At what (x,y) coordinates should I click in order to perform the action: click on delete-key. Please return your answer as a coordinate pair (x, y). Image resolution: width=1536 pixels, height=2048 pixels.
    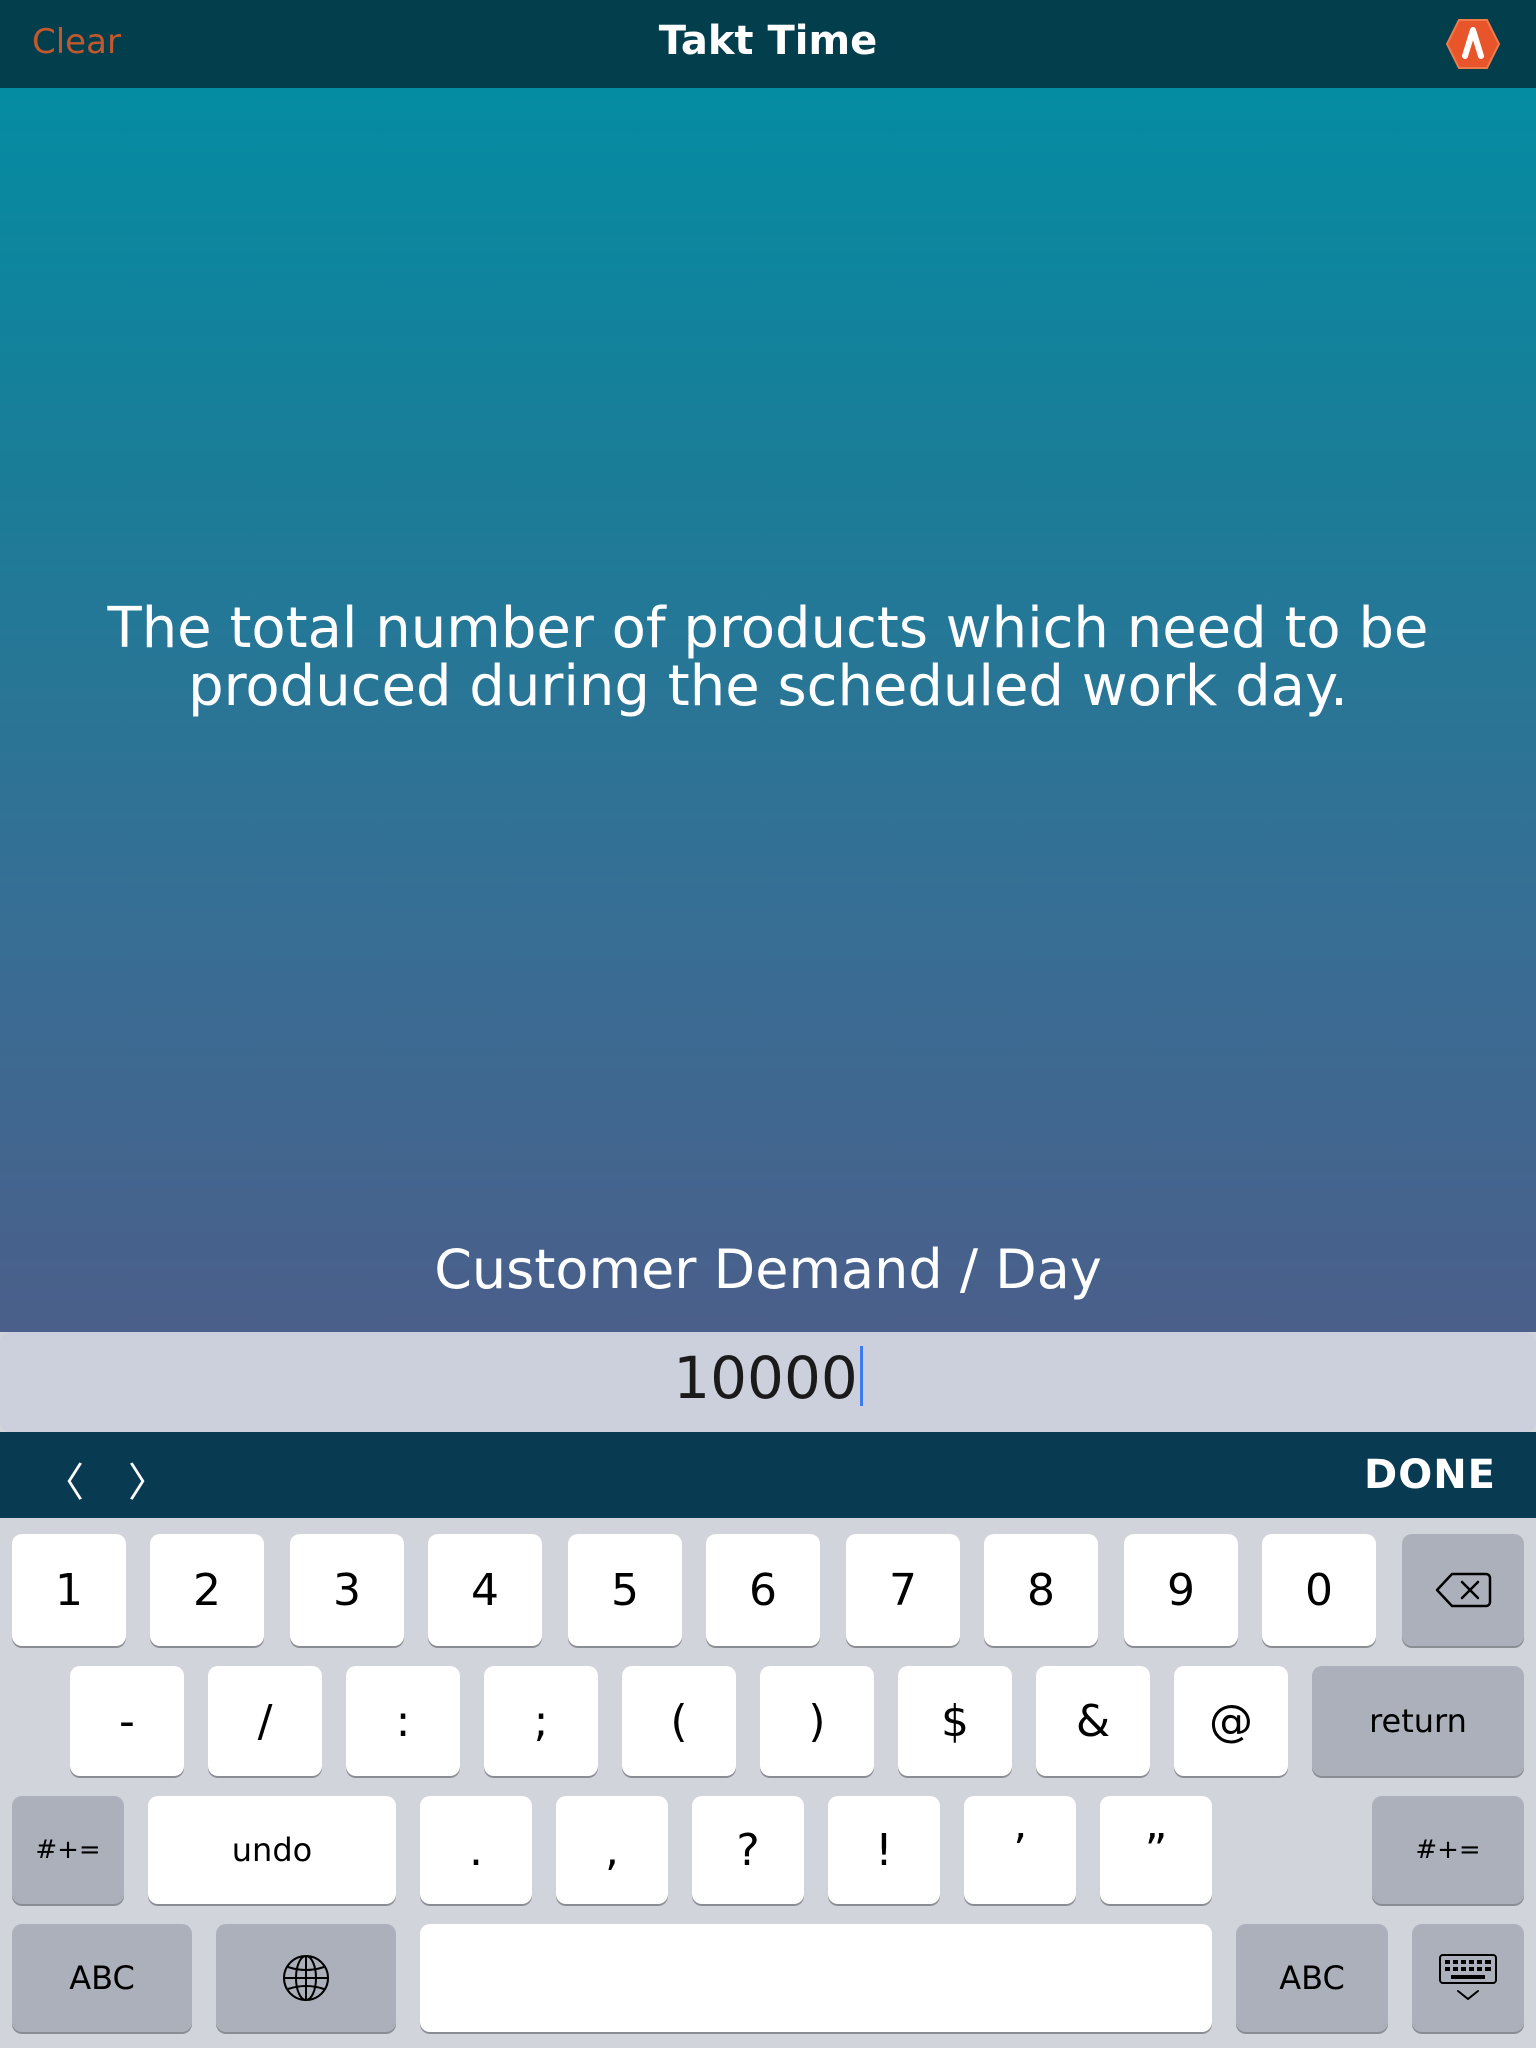
    Looking at the image, I should click on (1463, 1590).